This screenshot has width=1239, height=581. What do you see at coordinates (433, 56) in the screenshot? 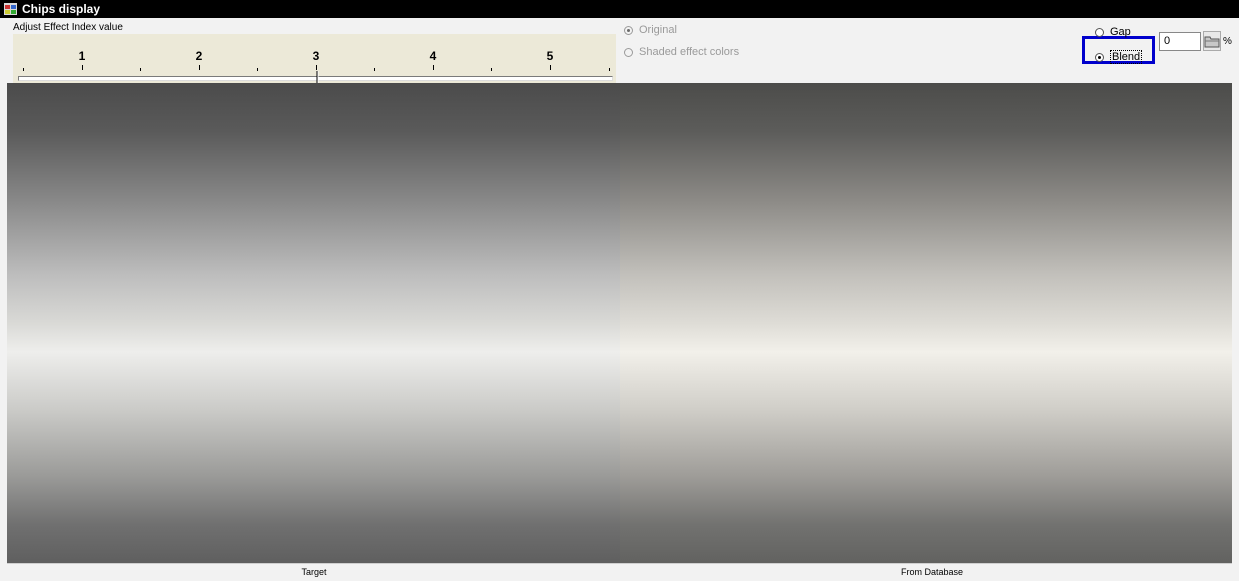
I see `tick-label-4: 4` at bounding box center [433, 56].